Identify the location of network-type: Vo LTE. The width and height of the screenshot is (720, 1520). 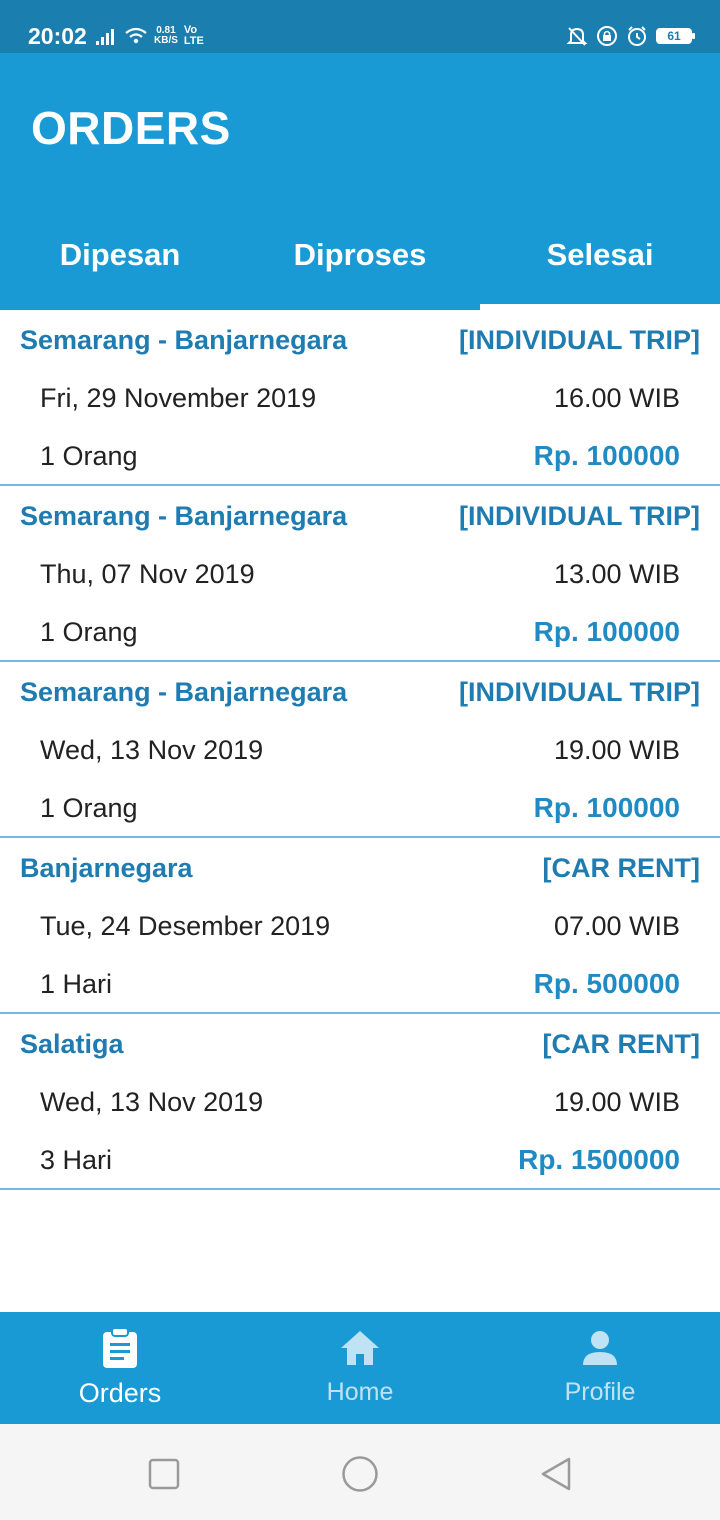
(194, 36).